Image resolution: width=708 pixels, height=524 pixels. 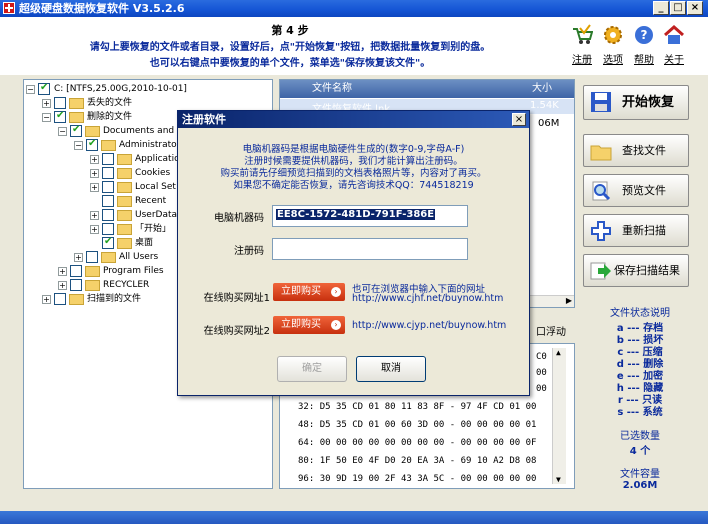 I want to click on hex-side: 00, so click(x=541, y=373).